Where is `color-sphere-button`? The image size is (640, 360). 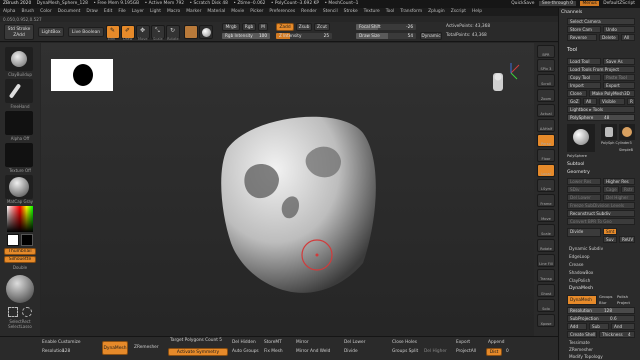 color-sphere-button is located at coordinates (206, 32).